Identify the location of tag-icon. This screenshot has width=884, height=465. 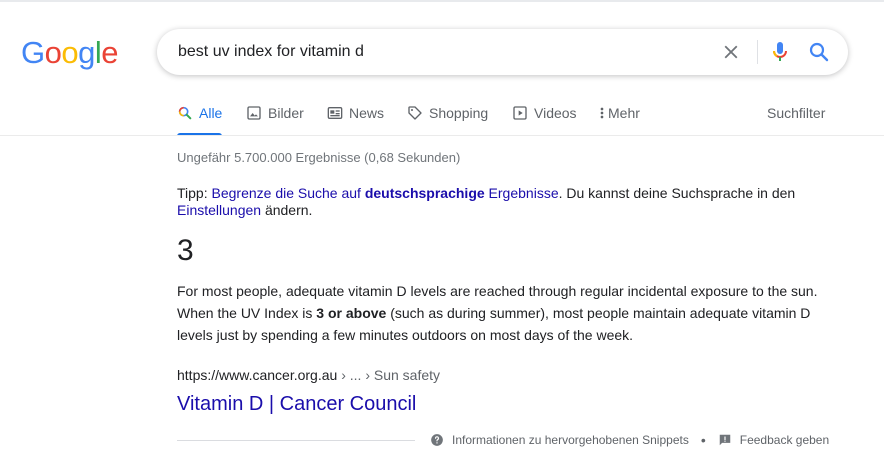
(415, 113).